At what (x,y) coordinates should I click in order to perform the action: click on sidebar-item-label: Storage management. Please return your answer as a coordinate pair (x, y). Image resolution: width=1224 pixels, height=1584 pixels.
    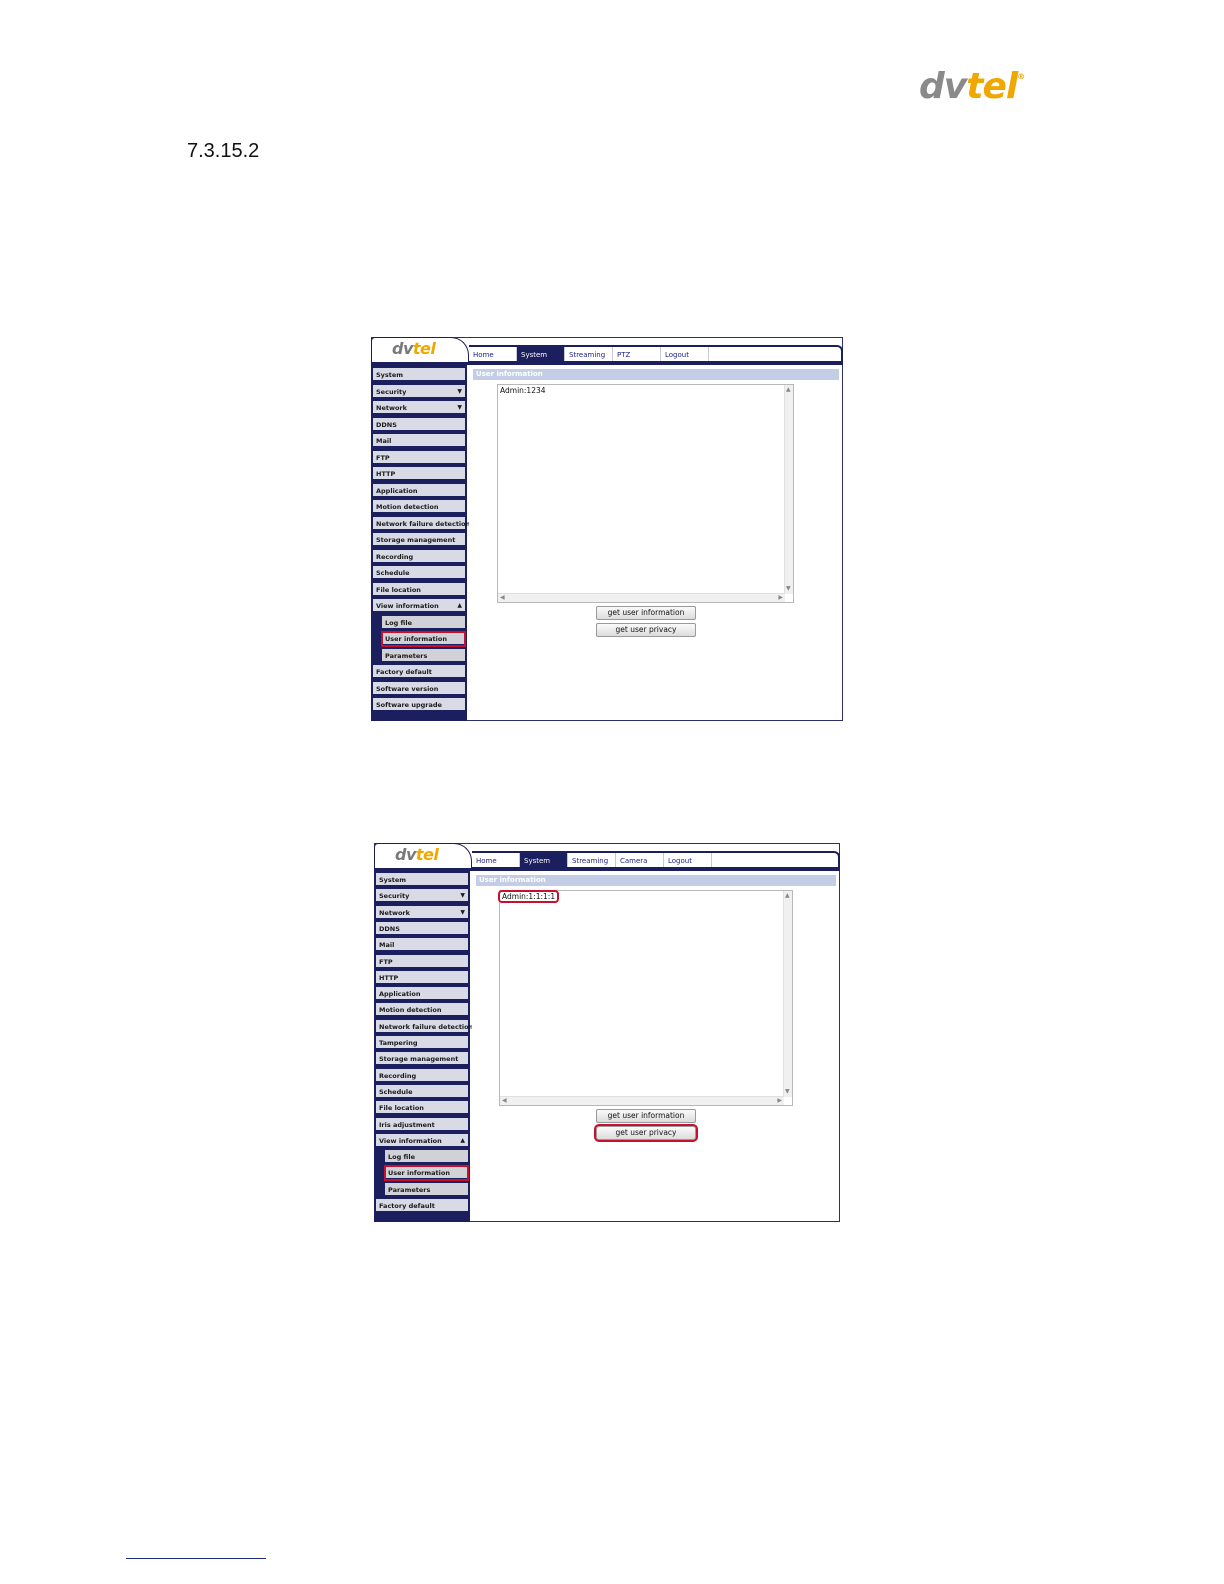
    Looking at the image, I should click on (416, 540).